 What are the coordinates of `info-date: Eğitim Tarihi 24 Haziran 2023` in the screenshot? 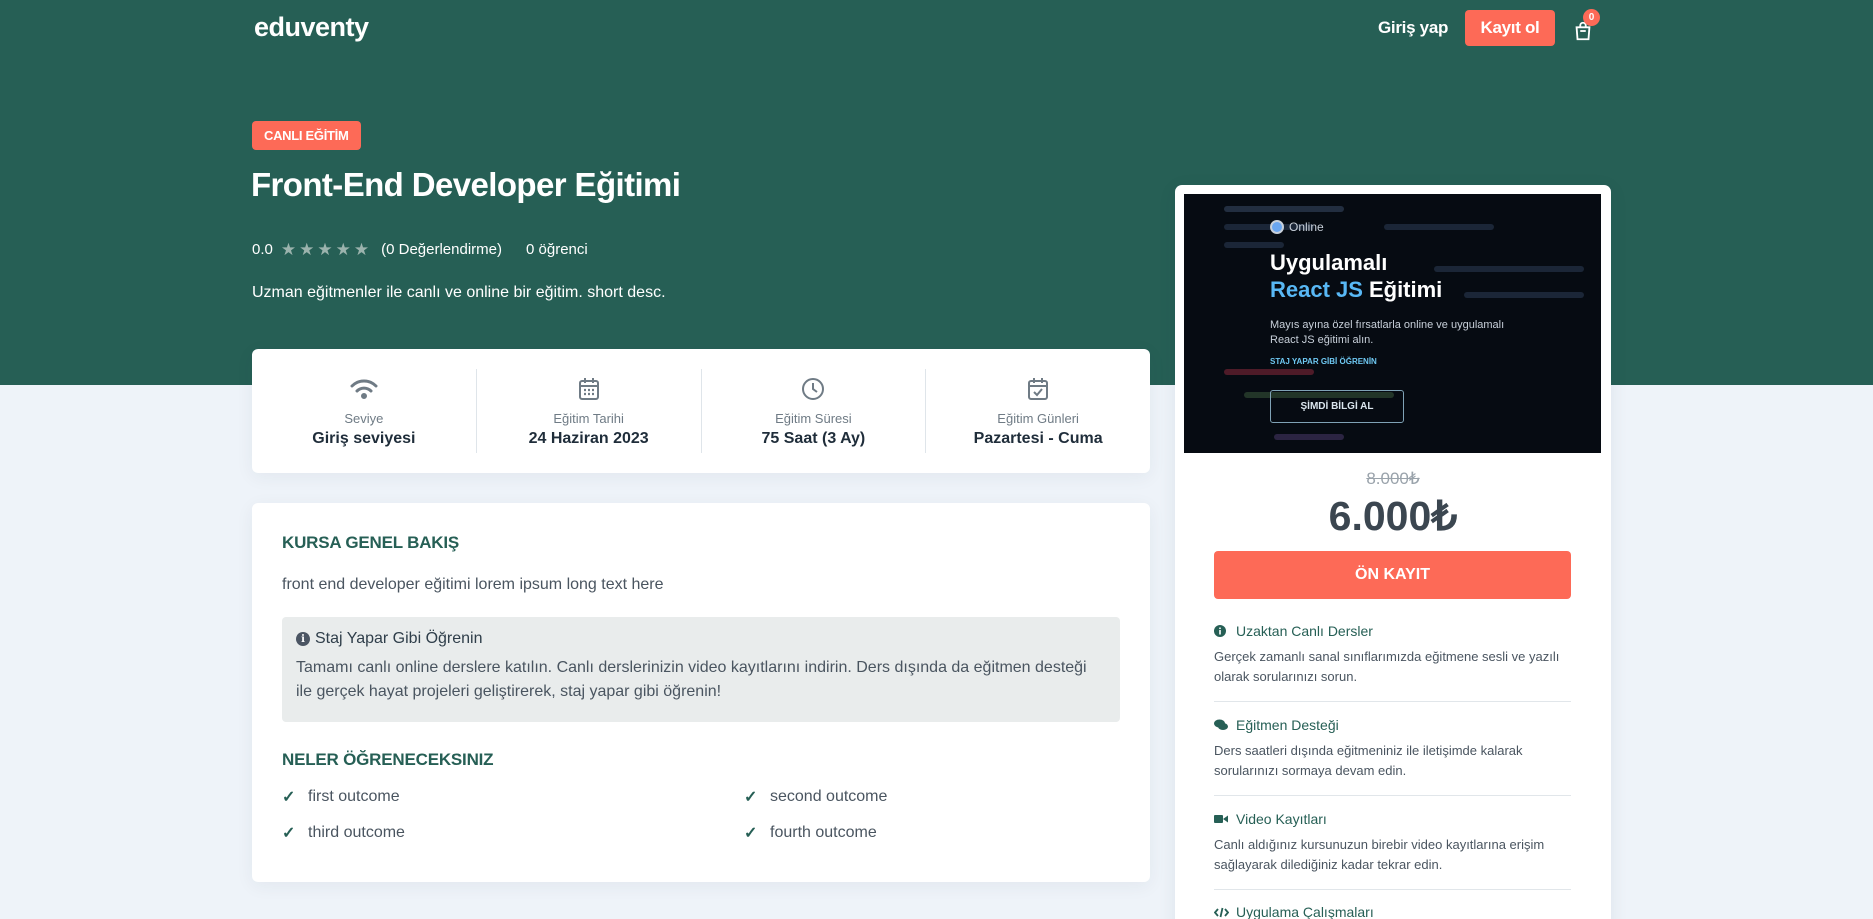 It's located at (589, 411).